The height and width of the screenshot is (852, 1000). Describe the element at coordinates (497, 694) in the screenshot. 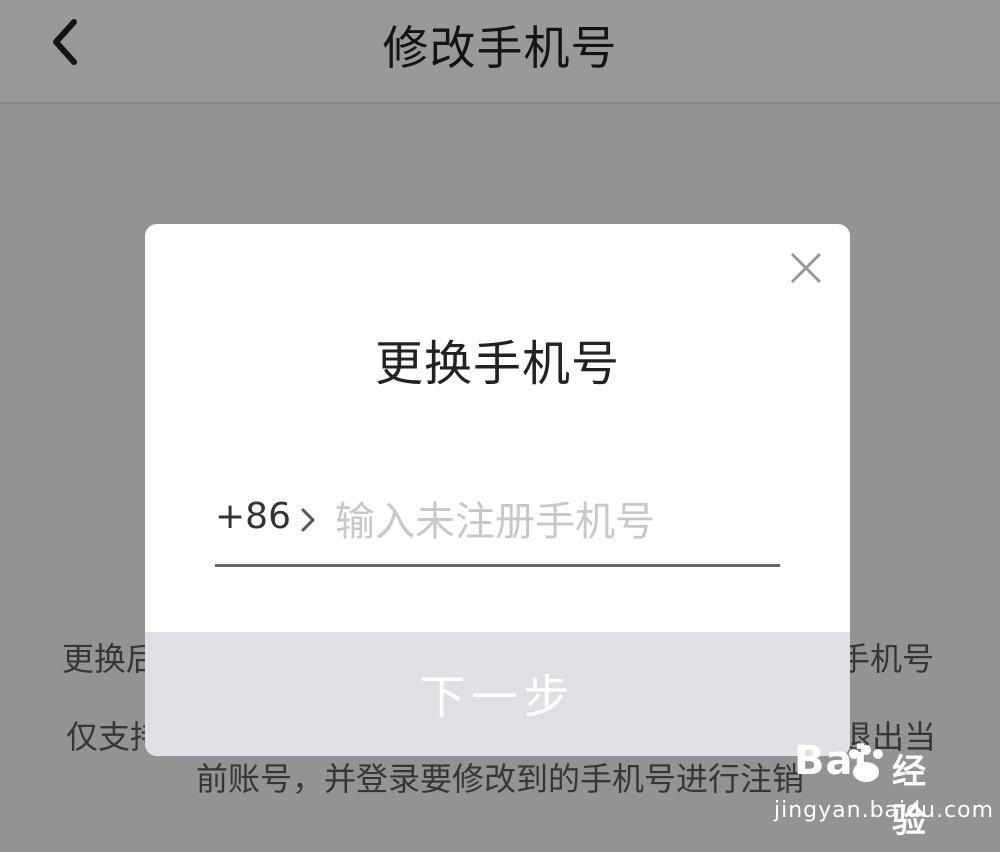

I see `next-step-button: 下一步` at that location.